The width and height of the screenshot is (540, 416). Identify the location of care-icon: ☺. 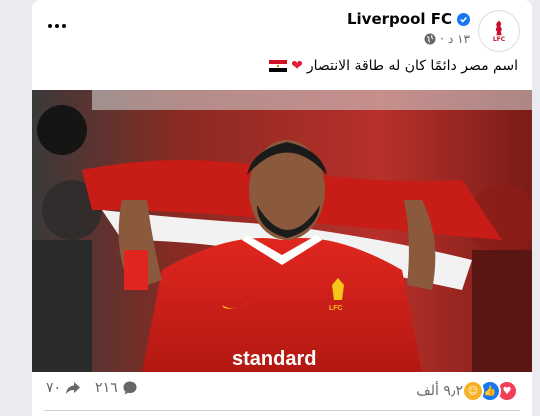
(473, 391).